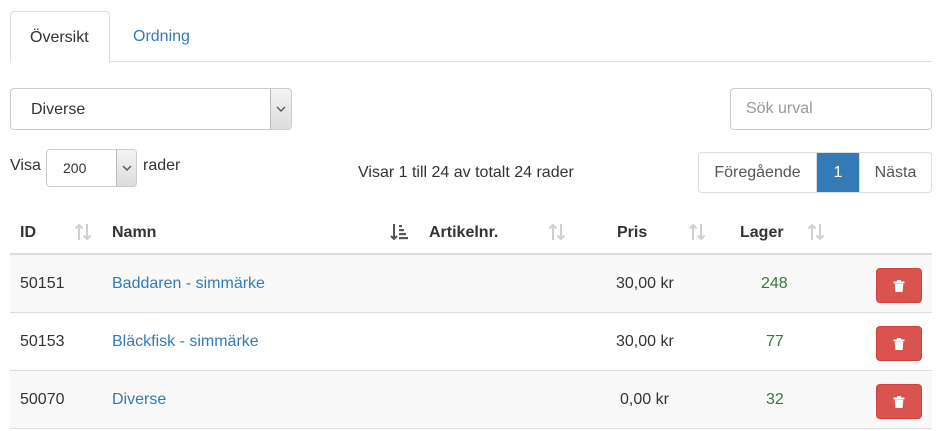 The width and height of the screenshot is (941, 431). What do you see at coordinates (42, 399) in the screenshot?
I see `cell-id: 50070` at bounding box center [42, 399].